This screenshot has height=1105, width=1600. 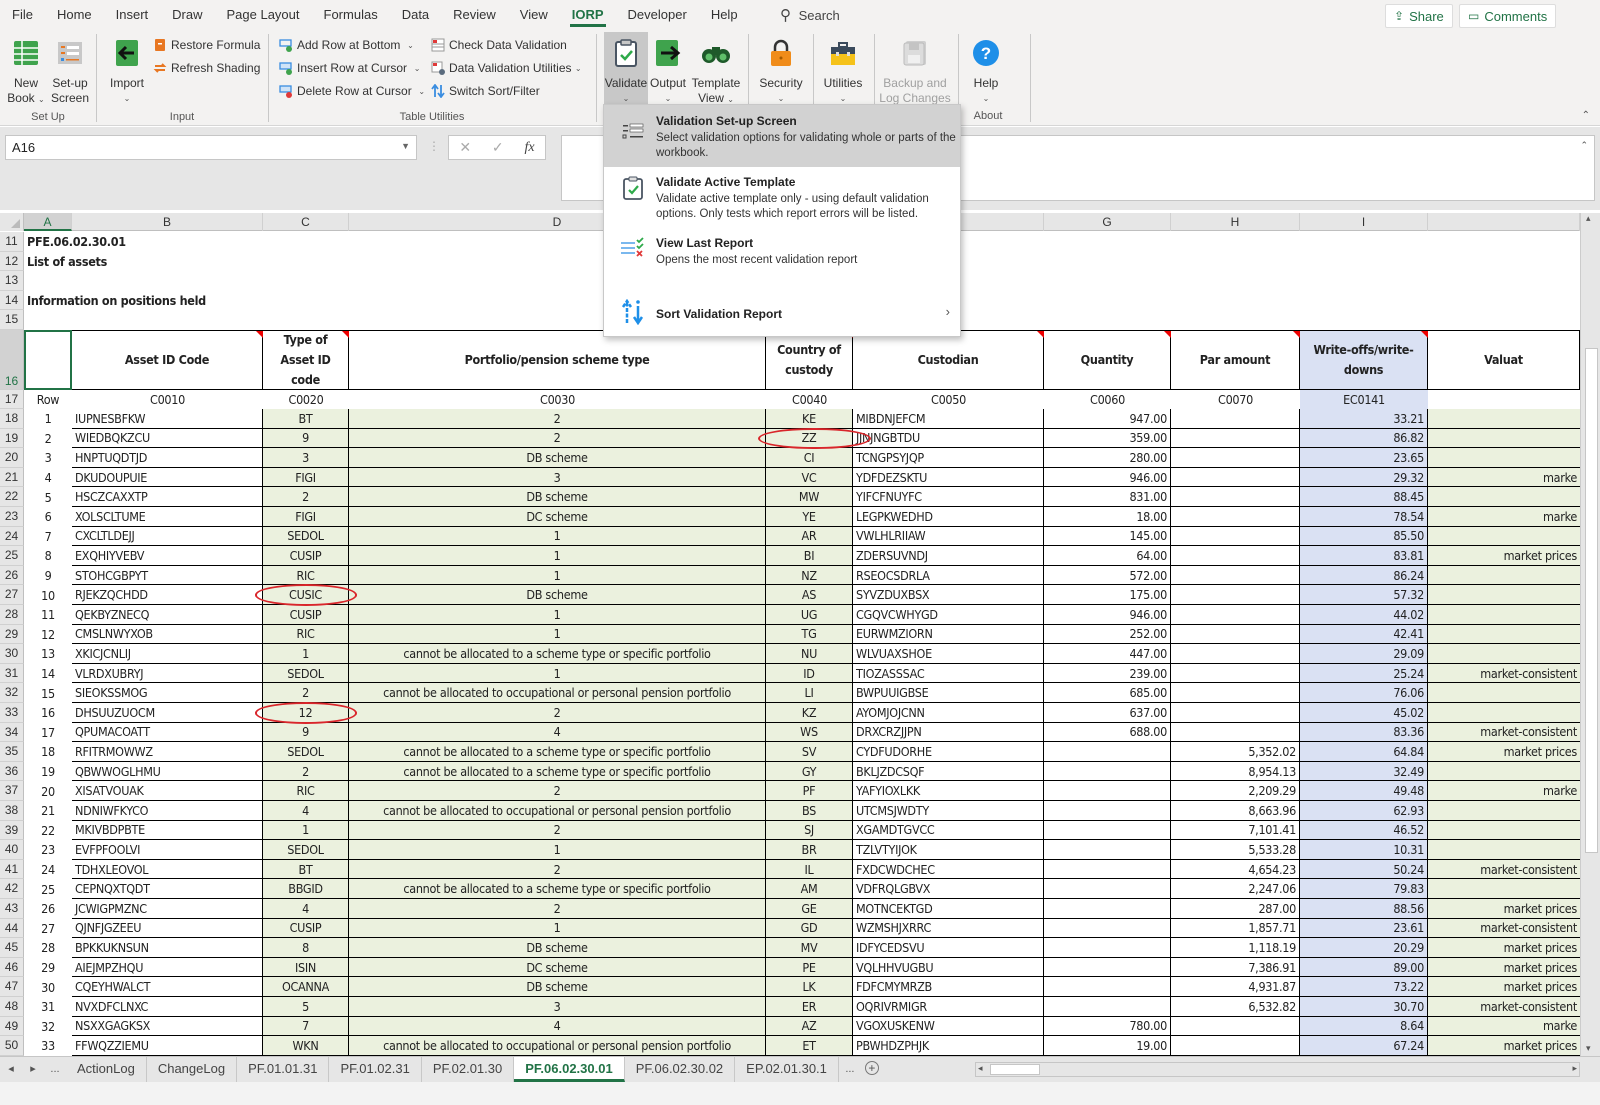 I want to click on row-header: 18, so click(x=12, y=419).